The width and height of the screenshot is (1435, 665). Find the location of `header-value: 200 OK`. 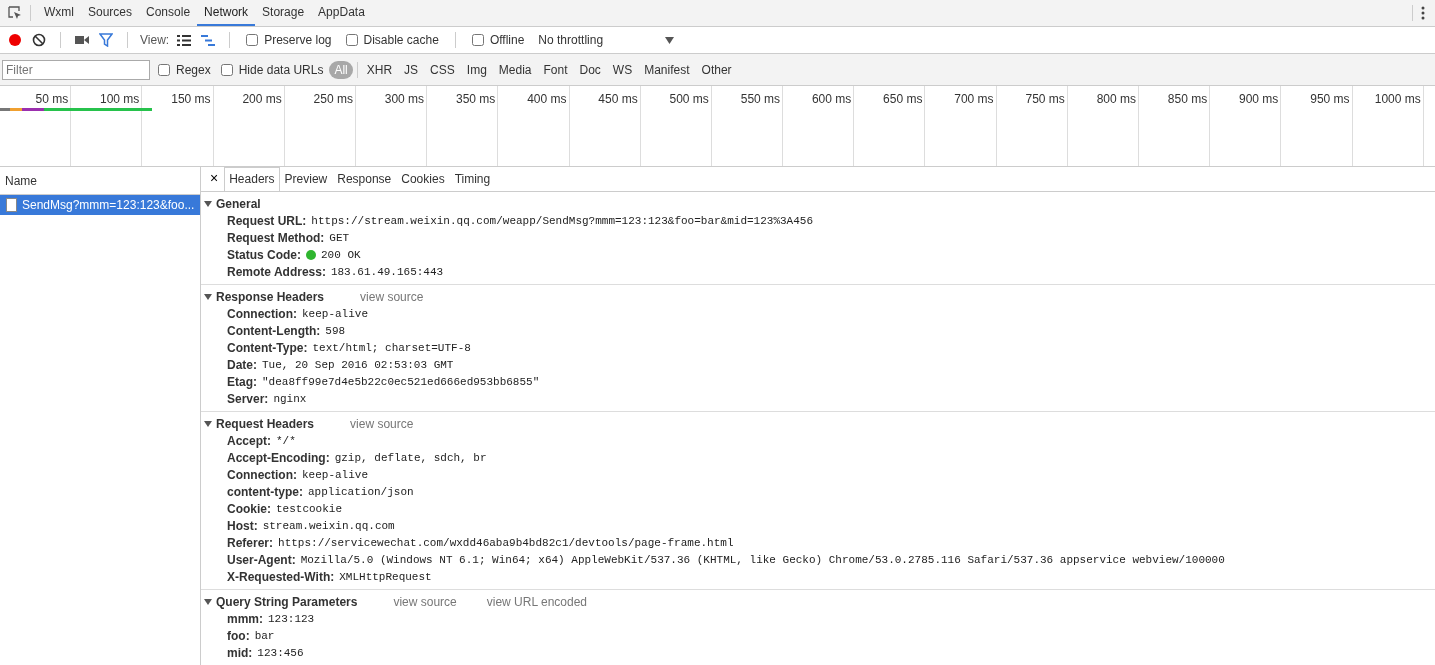

header-value: 200 OK is located at coordinates (341, 254).